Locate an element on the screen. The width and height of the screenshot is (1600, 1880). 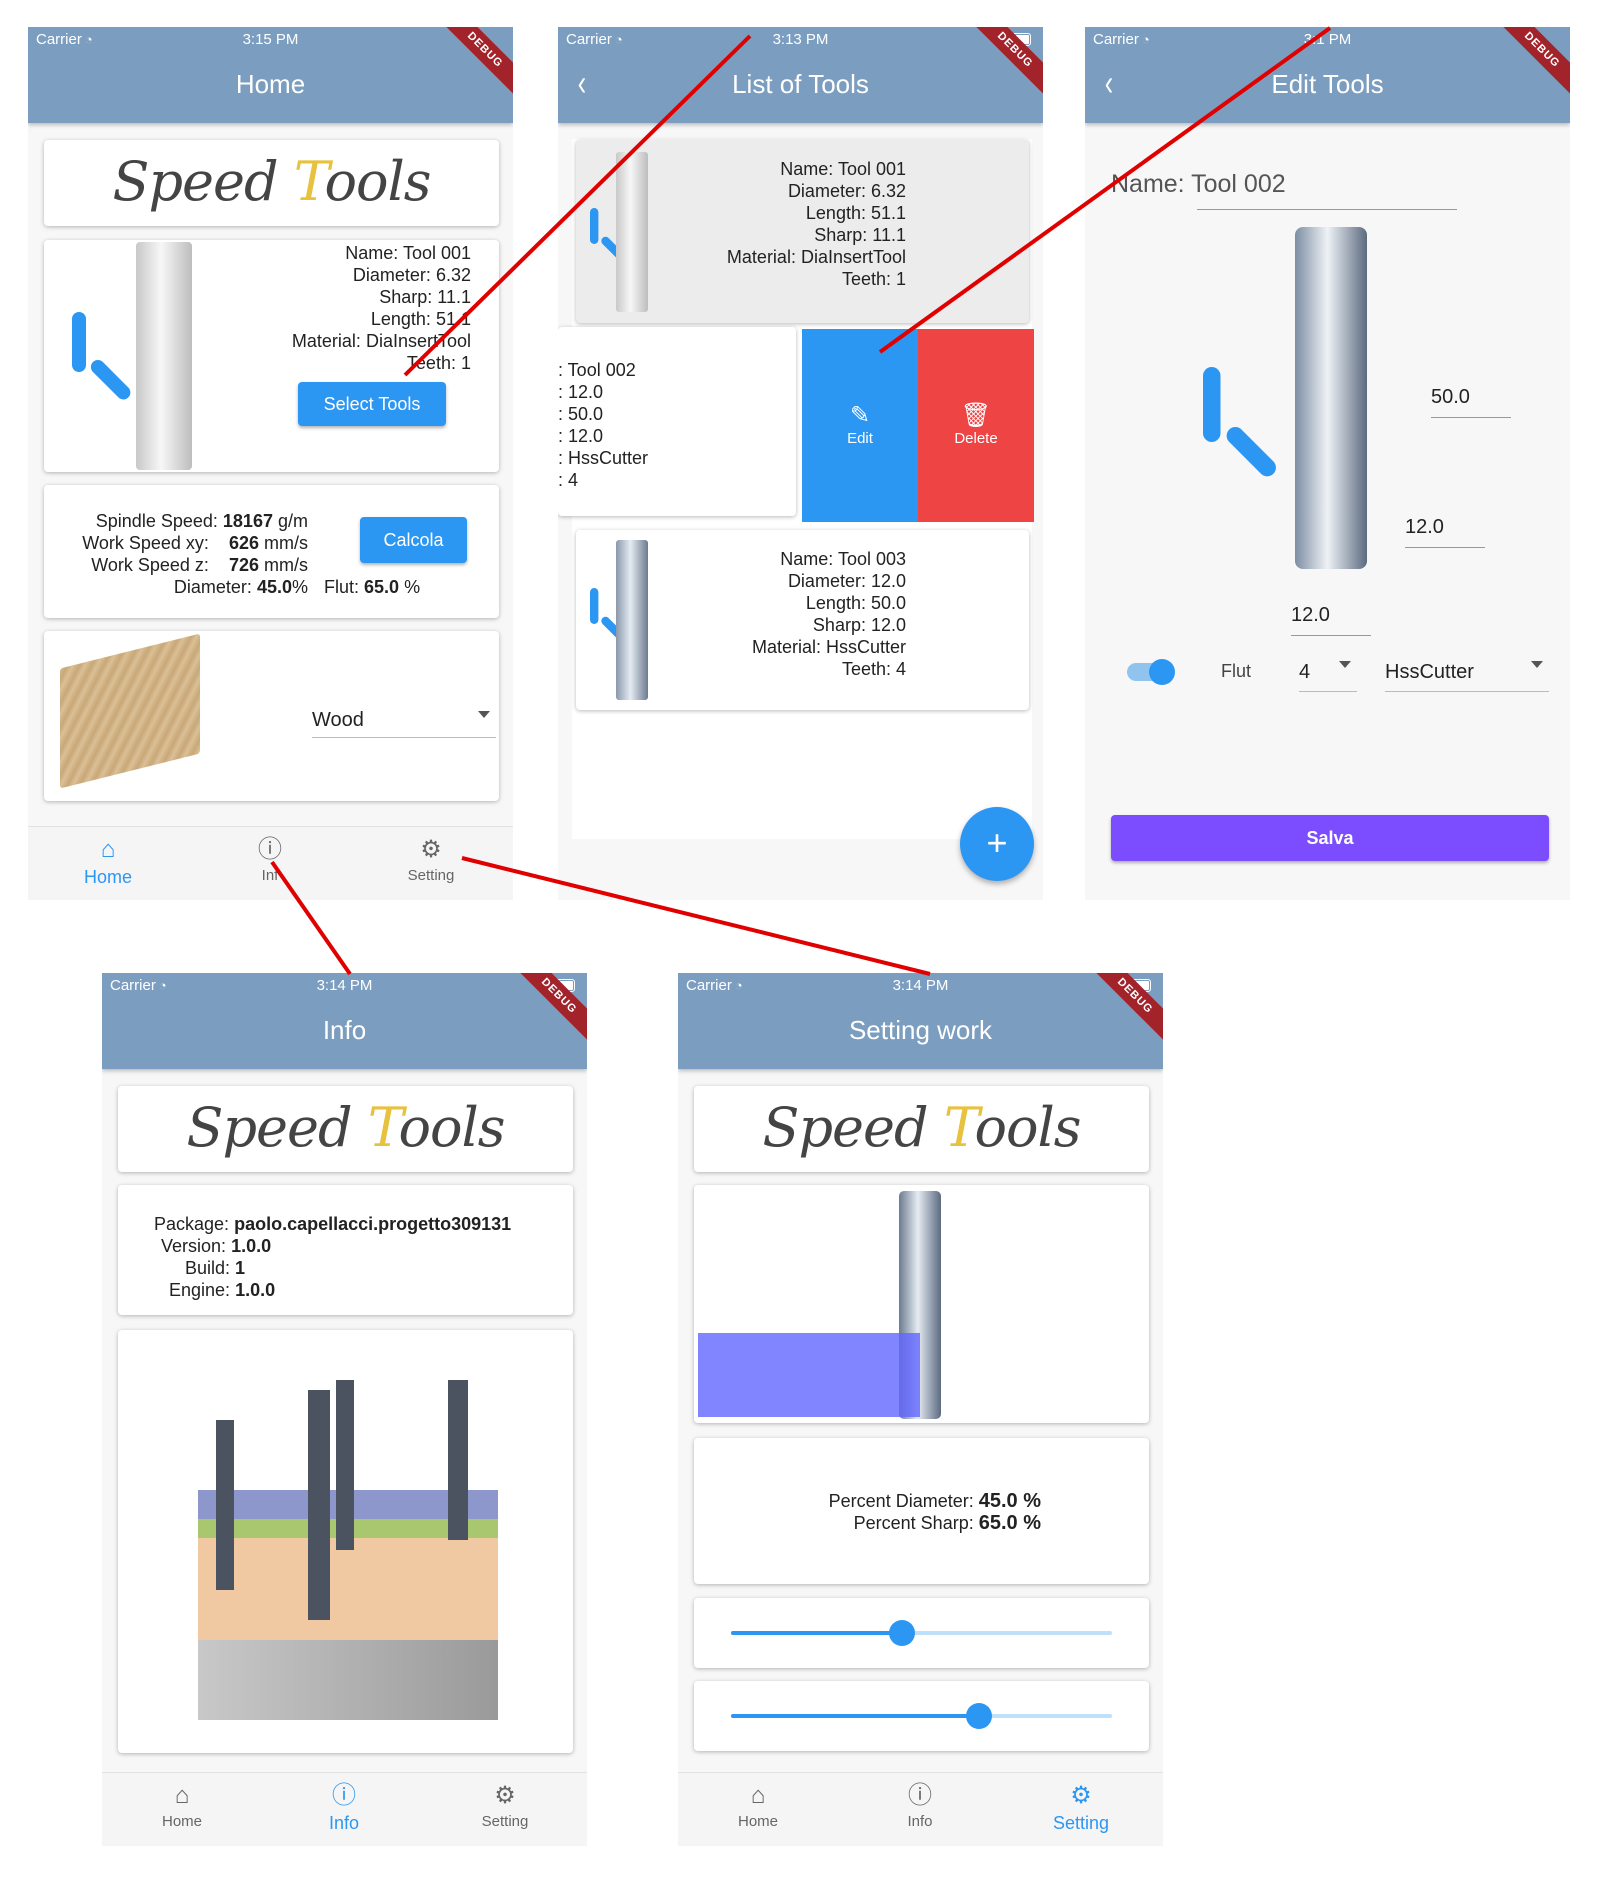
cut-preview-card is located at coordinates (921, 1304).